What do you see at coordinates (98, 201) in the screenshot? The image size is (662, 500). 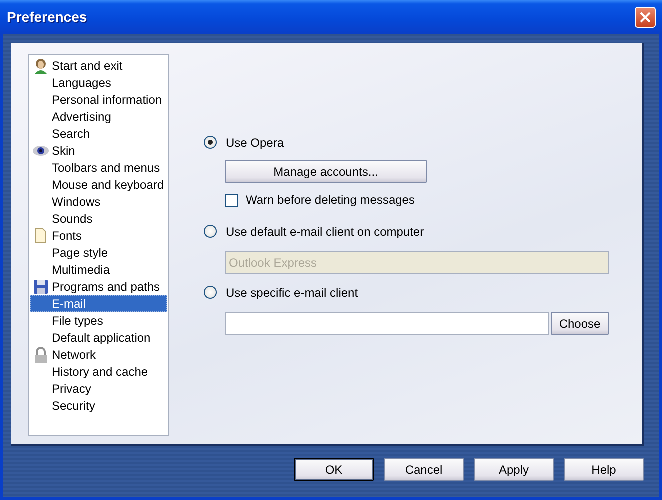 I see `category-item: Windows` at bounding box center [98, 201].